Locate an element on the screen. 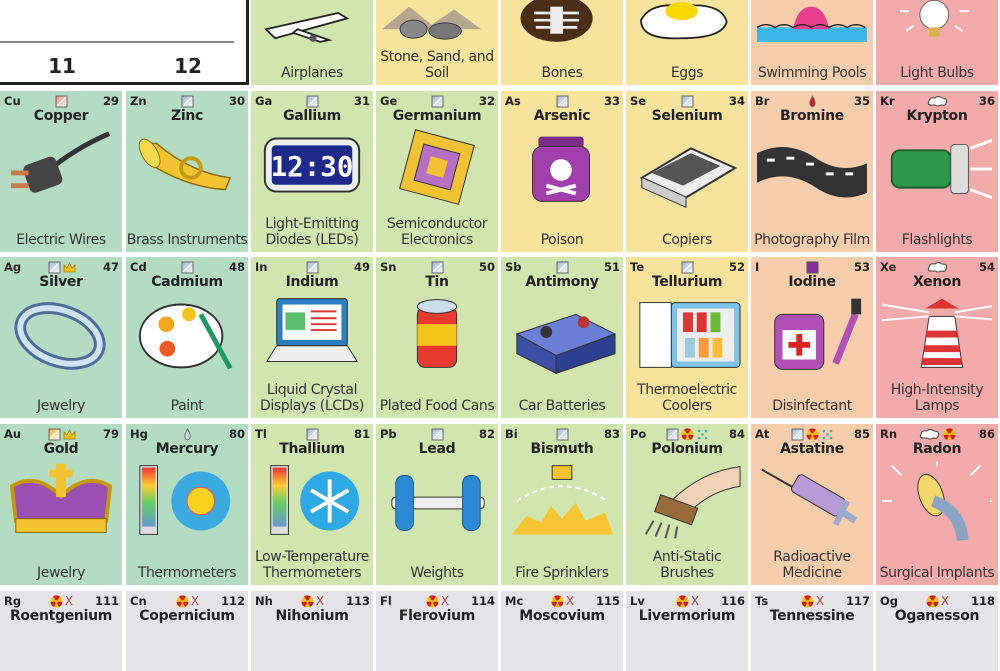  element-cell-partial: Light Bulbs is located at coordinates (937, 42).